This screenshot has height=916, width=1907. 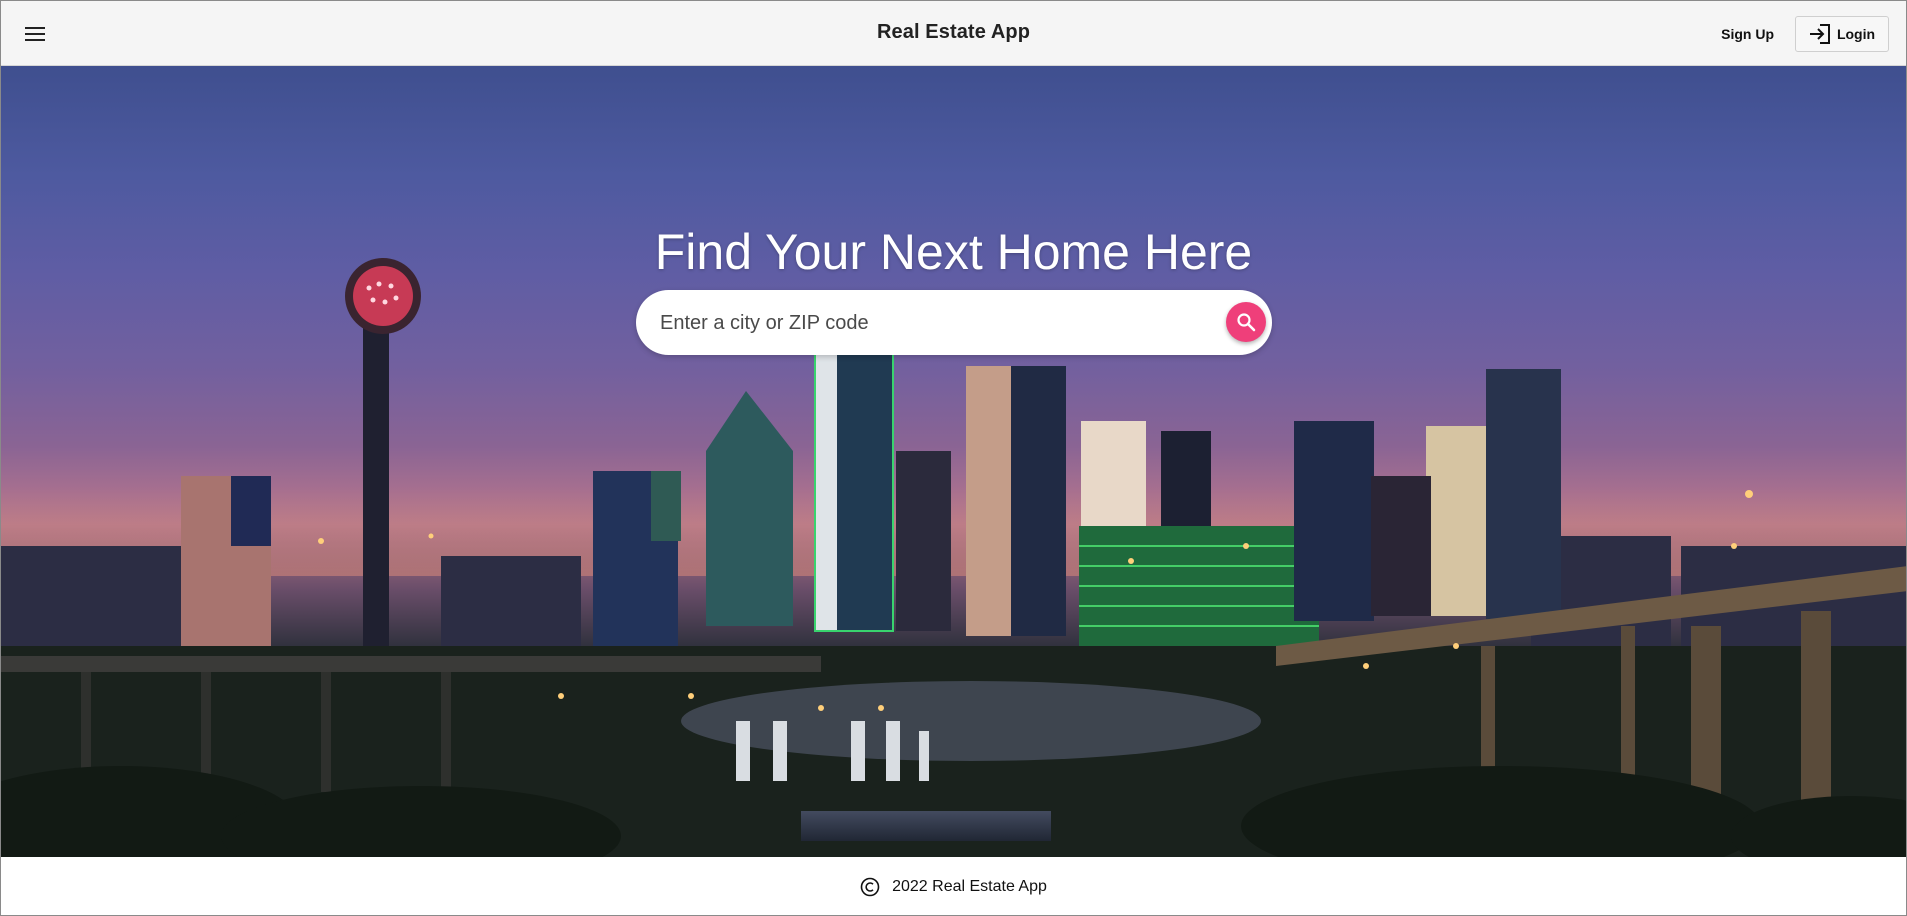 I want to click on login-button: Login, so click(x=1842, y=34).